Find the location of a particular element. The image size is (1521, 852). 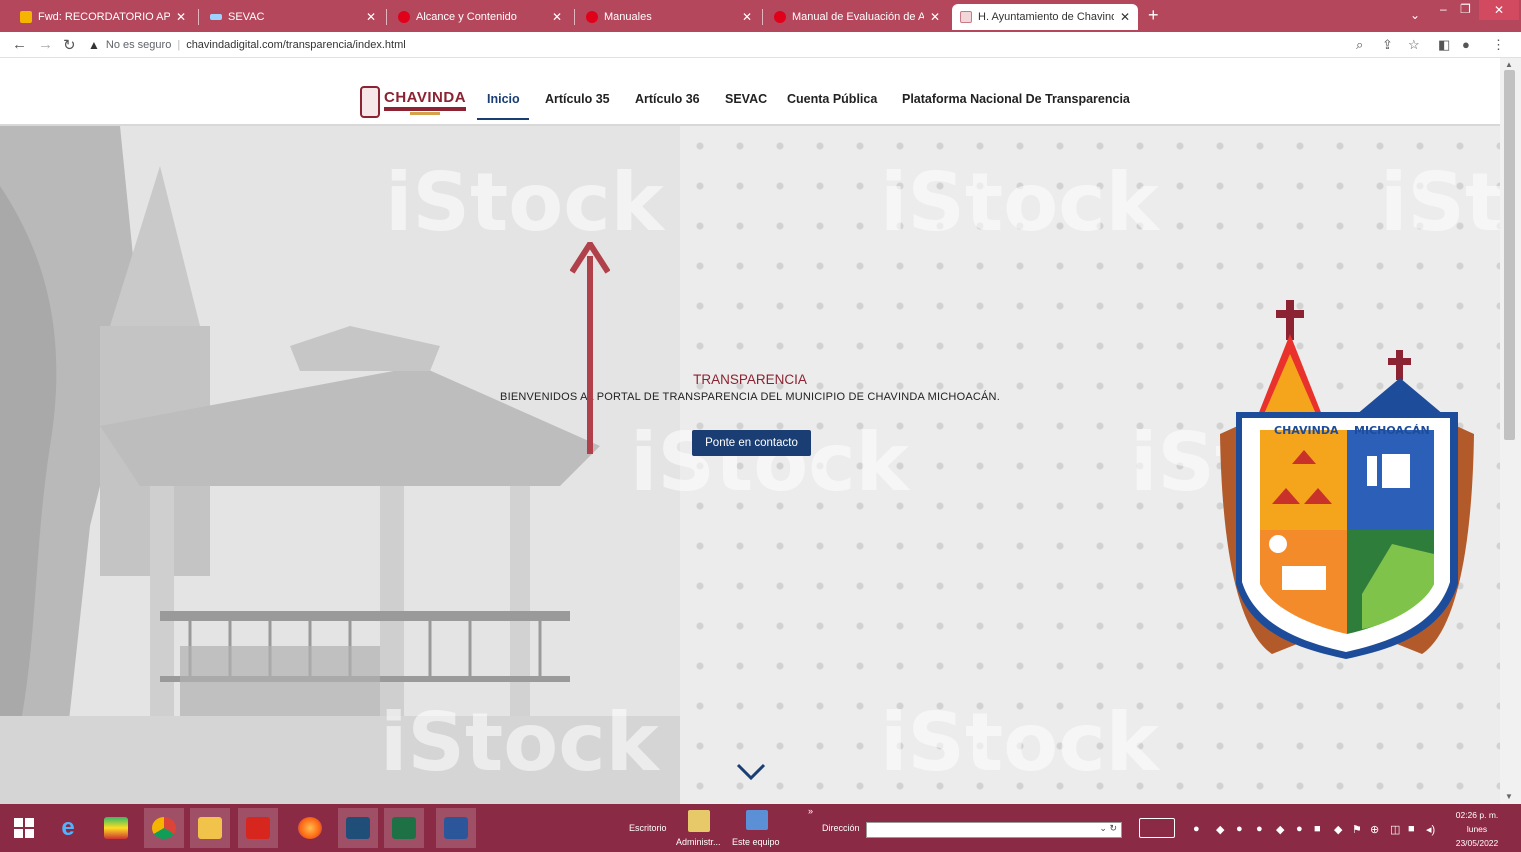

start-button is located at coordinates (24, 828).